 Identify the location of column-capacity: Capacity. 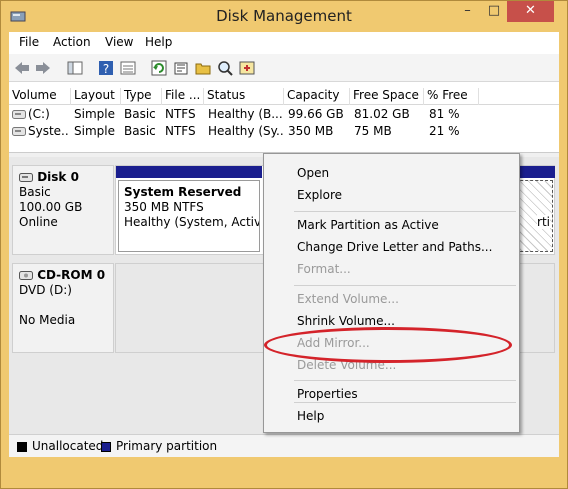
(317, 96).